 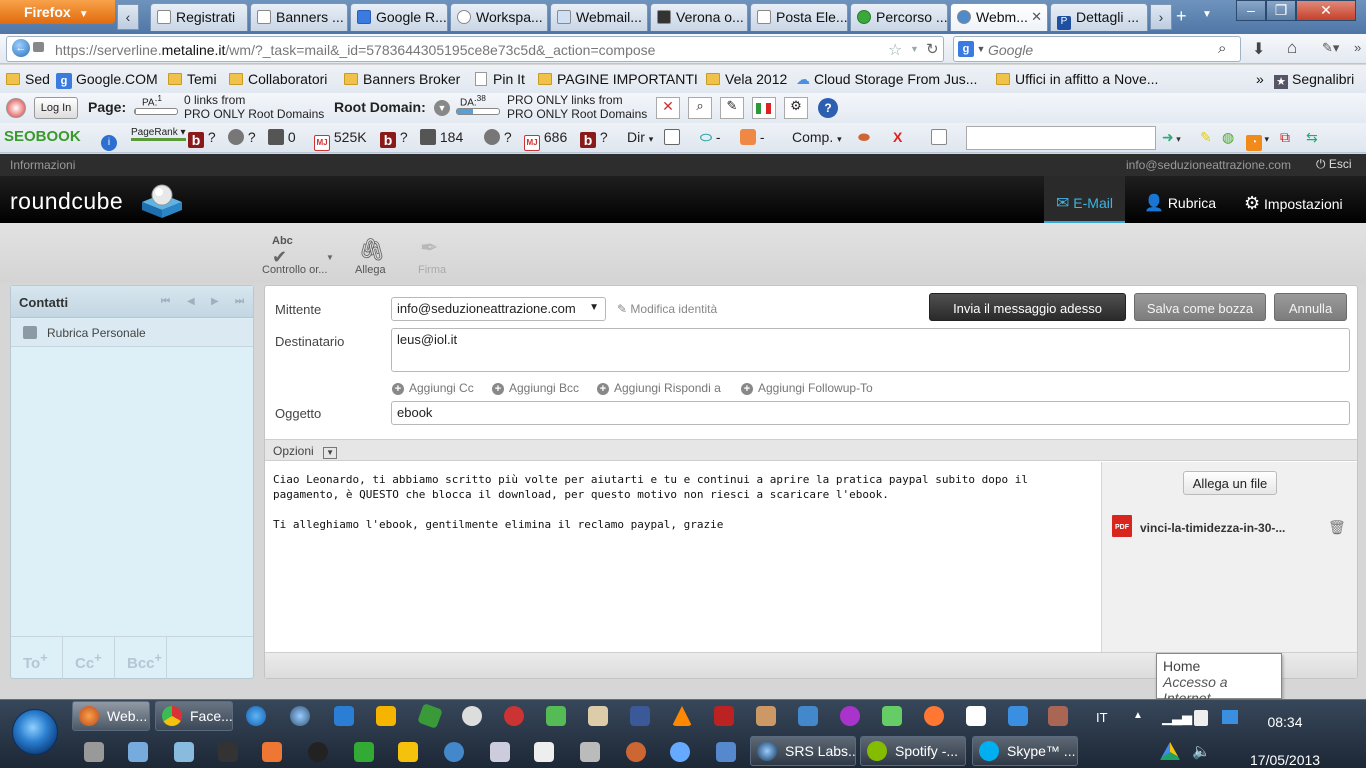 I want to click on add-cc-link: + Aggiungi Cc, so click(x=433, y=388).